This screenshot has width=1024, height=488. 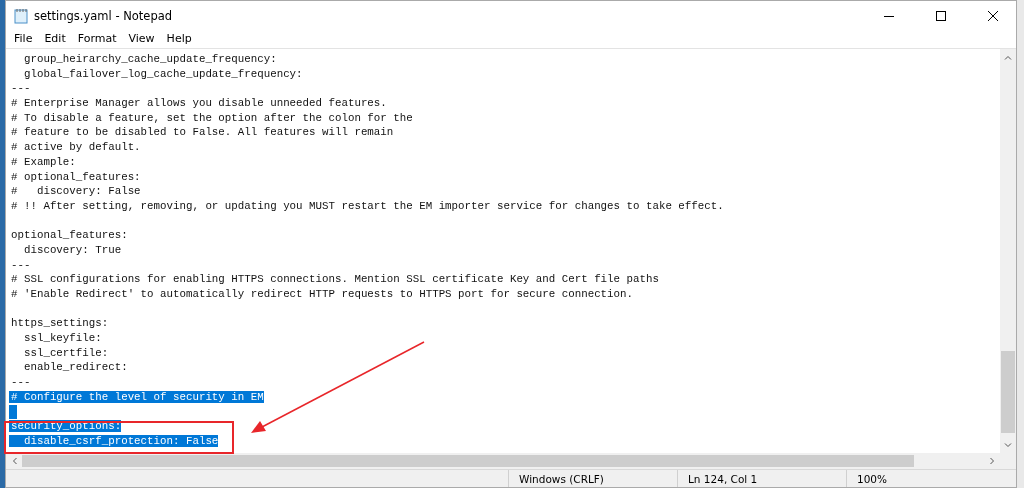 I want to click on maximize-icon, so click(x=941, y=15).